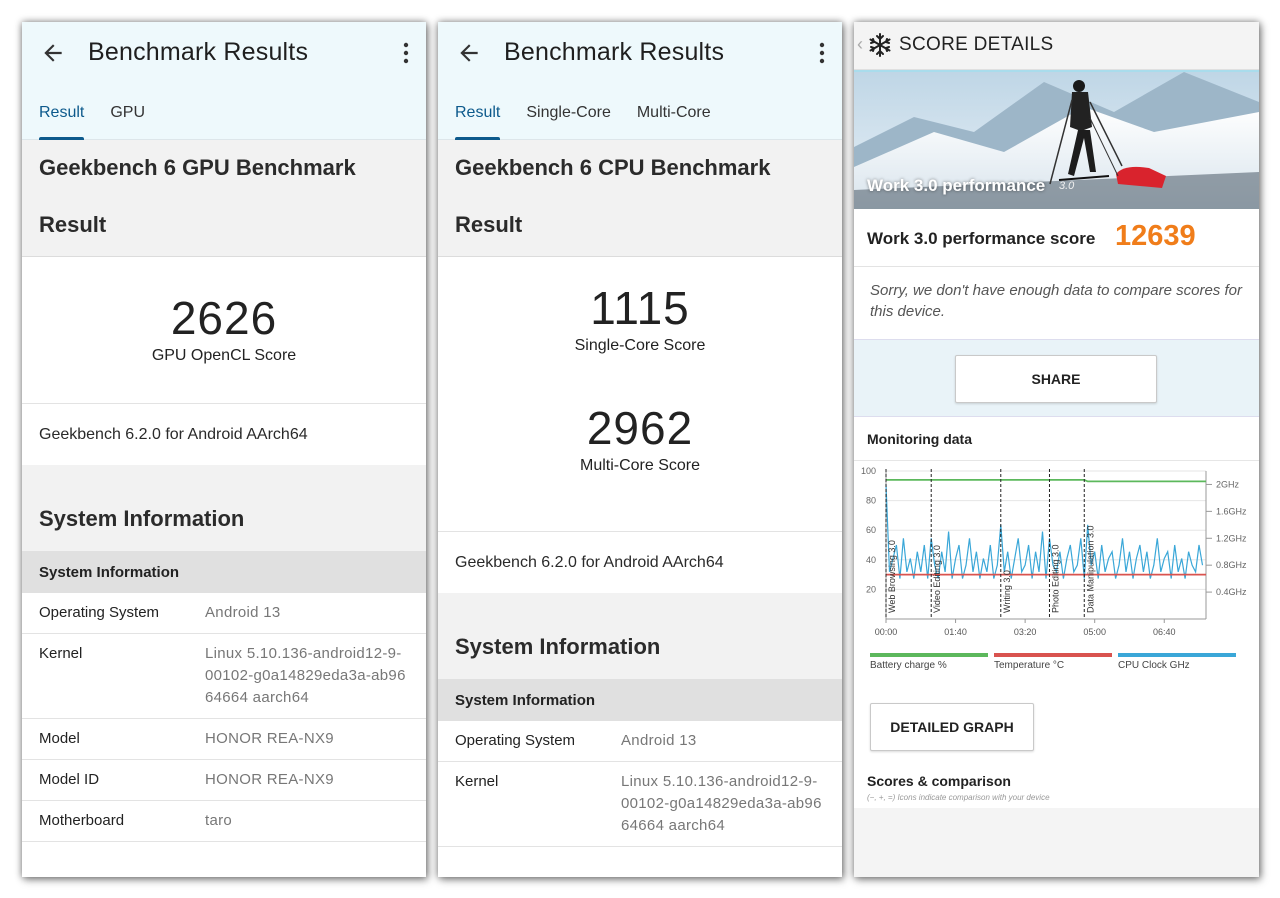 Image resolution: width=1280 pixels, height=898 pixels. Describe the element at coordinates (955, 632) in the screenshot. I see `x-tick-label: 01:40` at that location.